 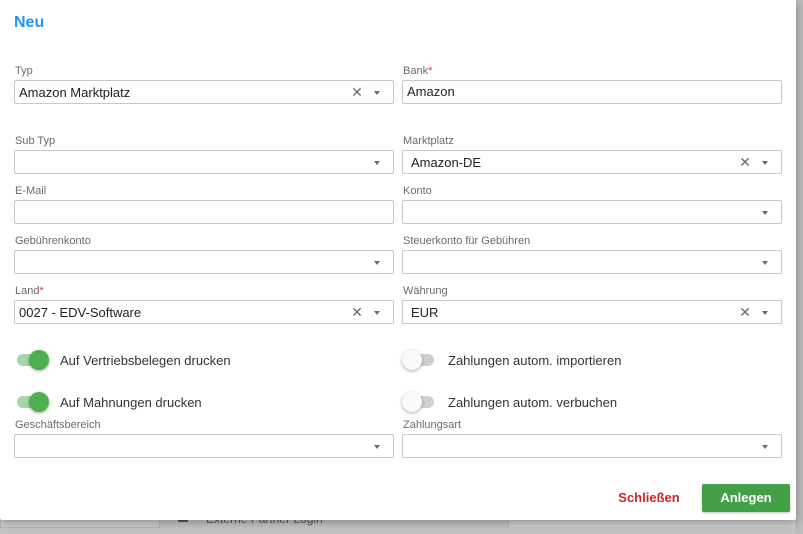 What do you see at coordinates (204, 162) in the screenshot?
I see `sub-typ-select` at bounding box center [204, 162].